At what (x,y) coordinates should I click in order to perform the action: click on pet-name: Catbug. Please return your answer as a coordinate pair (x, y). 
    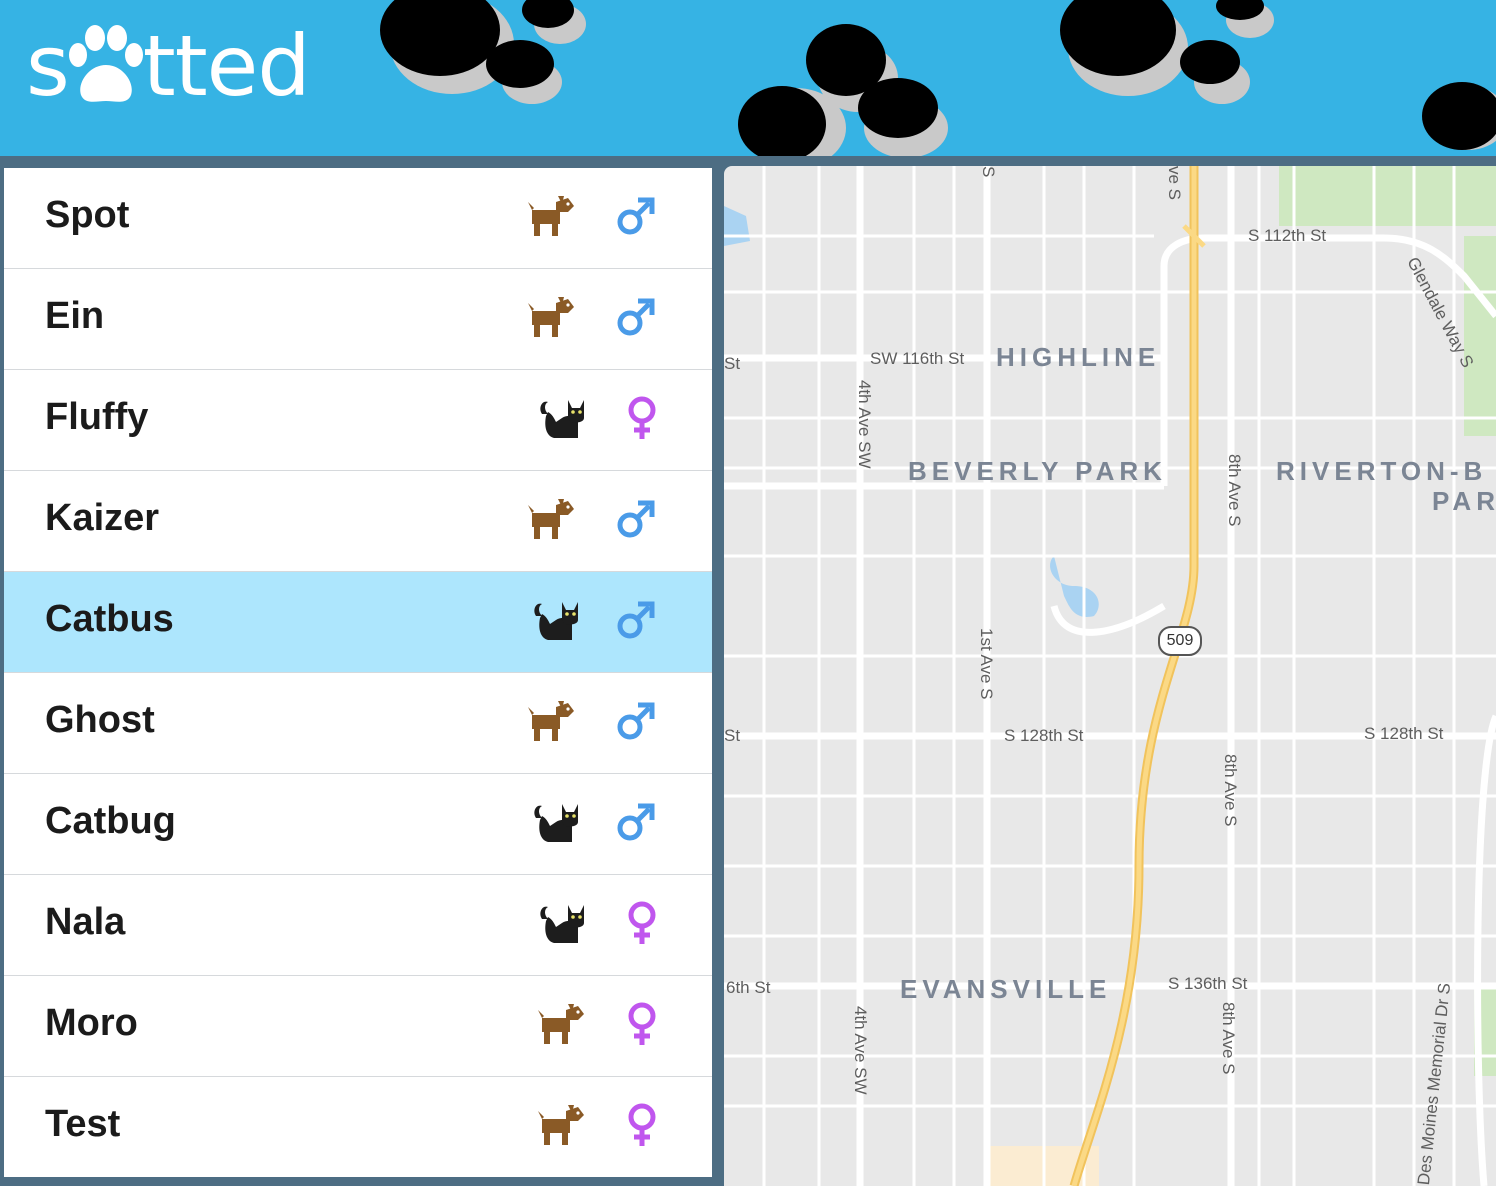
    Looking at the image, I should click on (110, 821).